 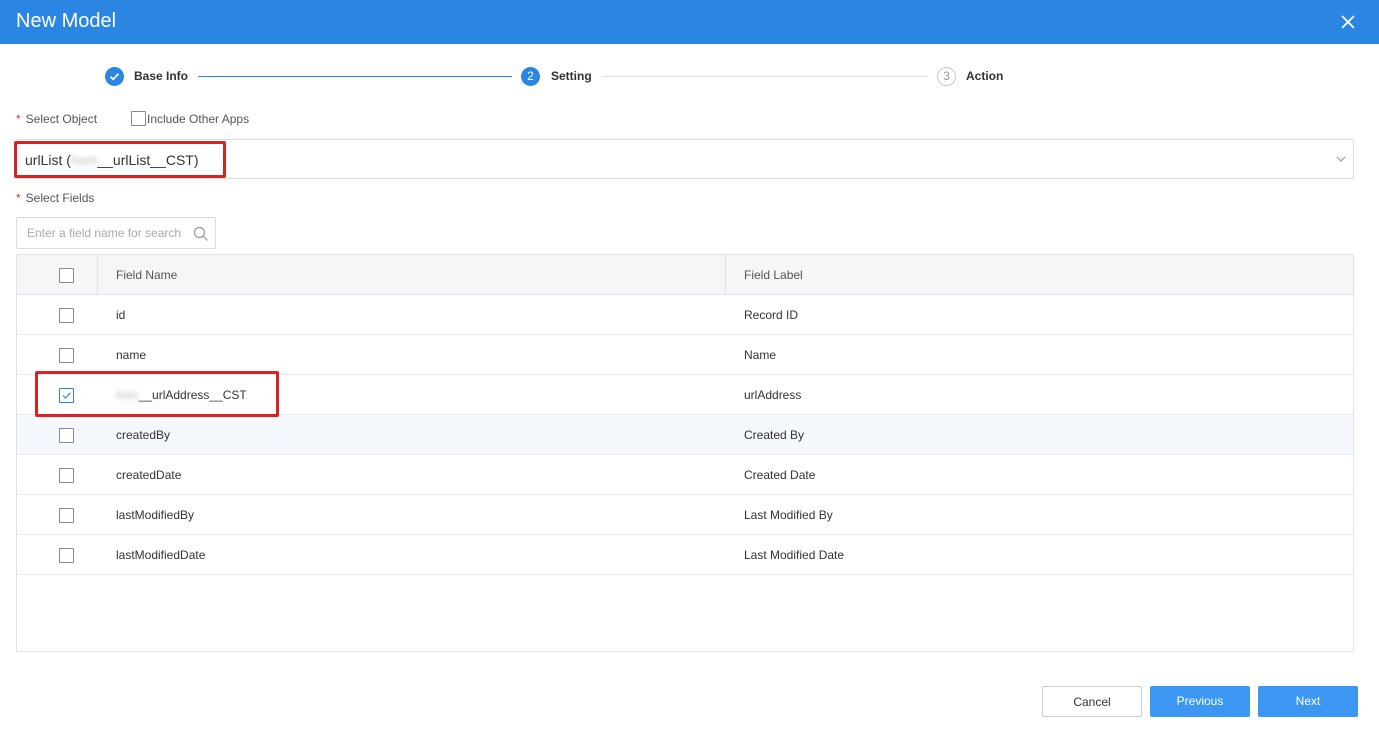 What do you see at coordinates (55, 198) in the screenshot?
I see `select-fields-label: * Select Fields` at bounding box center [55, 198].